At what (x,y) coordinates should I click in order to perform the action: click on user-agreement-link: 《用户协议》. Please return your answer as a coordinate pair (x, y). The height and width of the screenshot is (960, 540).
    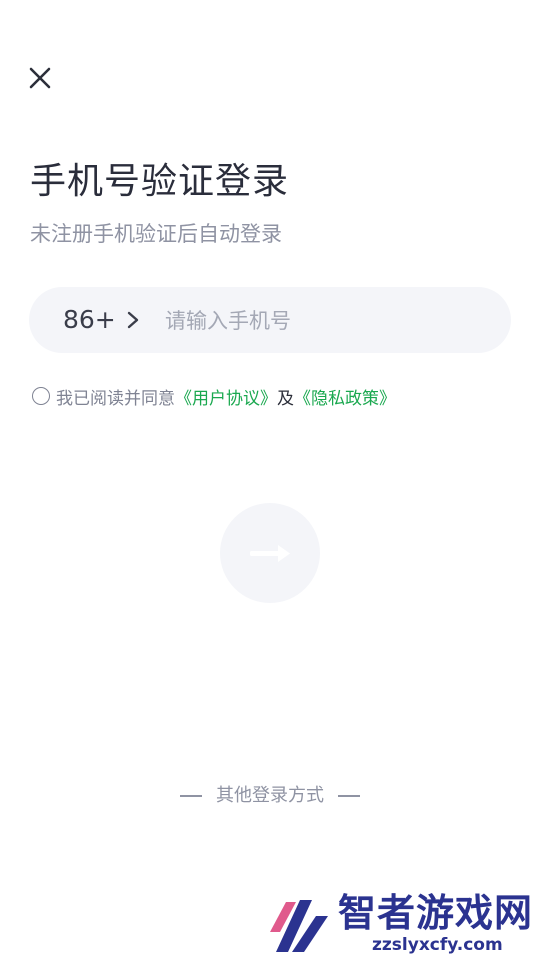
    Looking at the image, I should click on (226, 396).